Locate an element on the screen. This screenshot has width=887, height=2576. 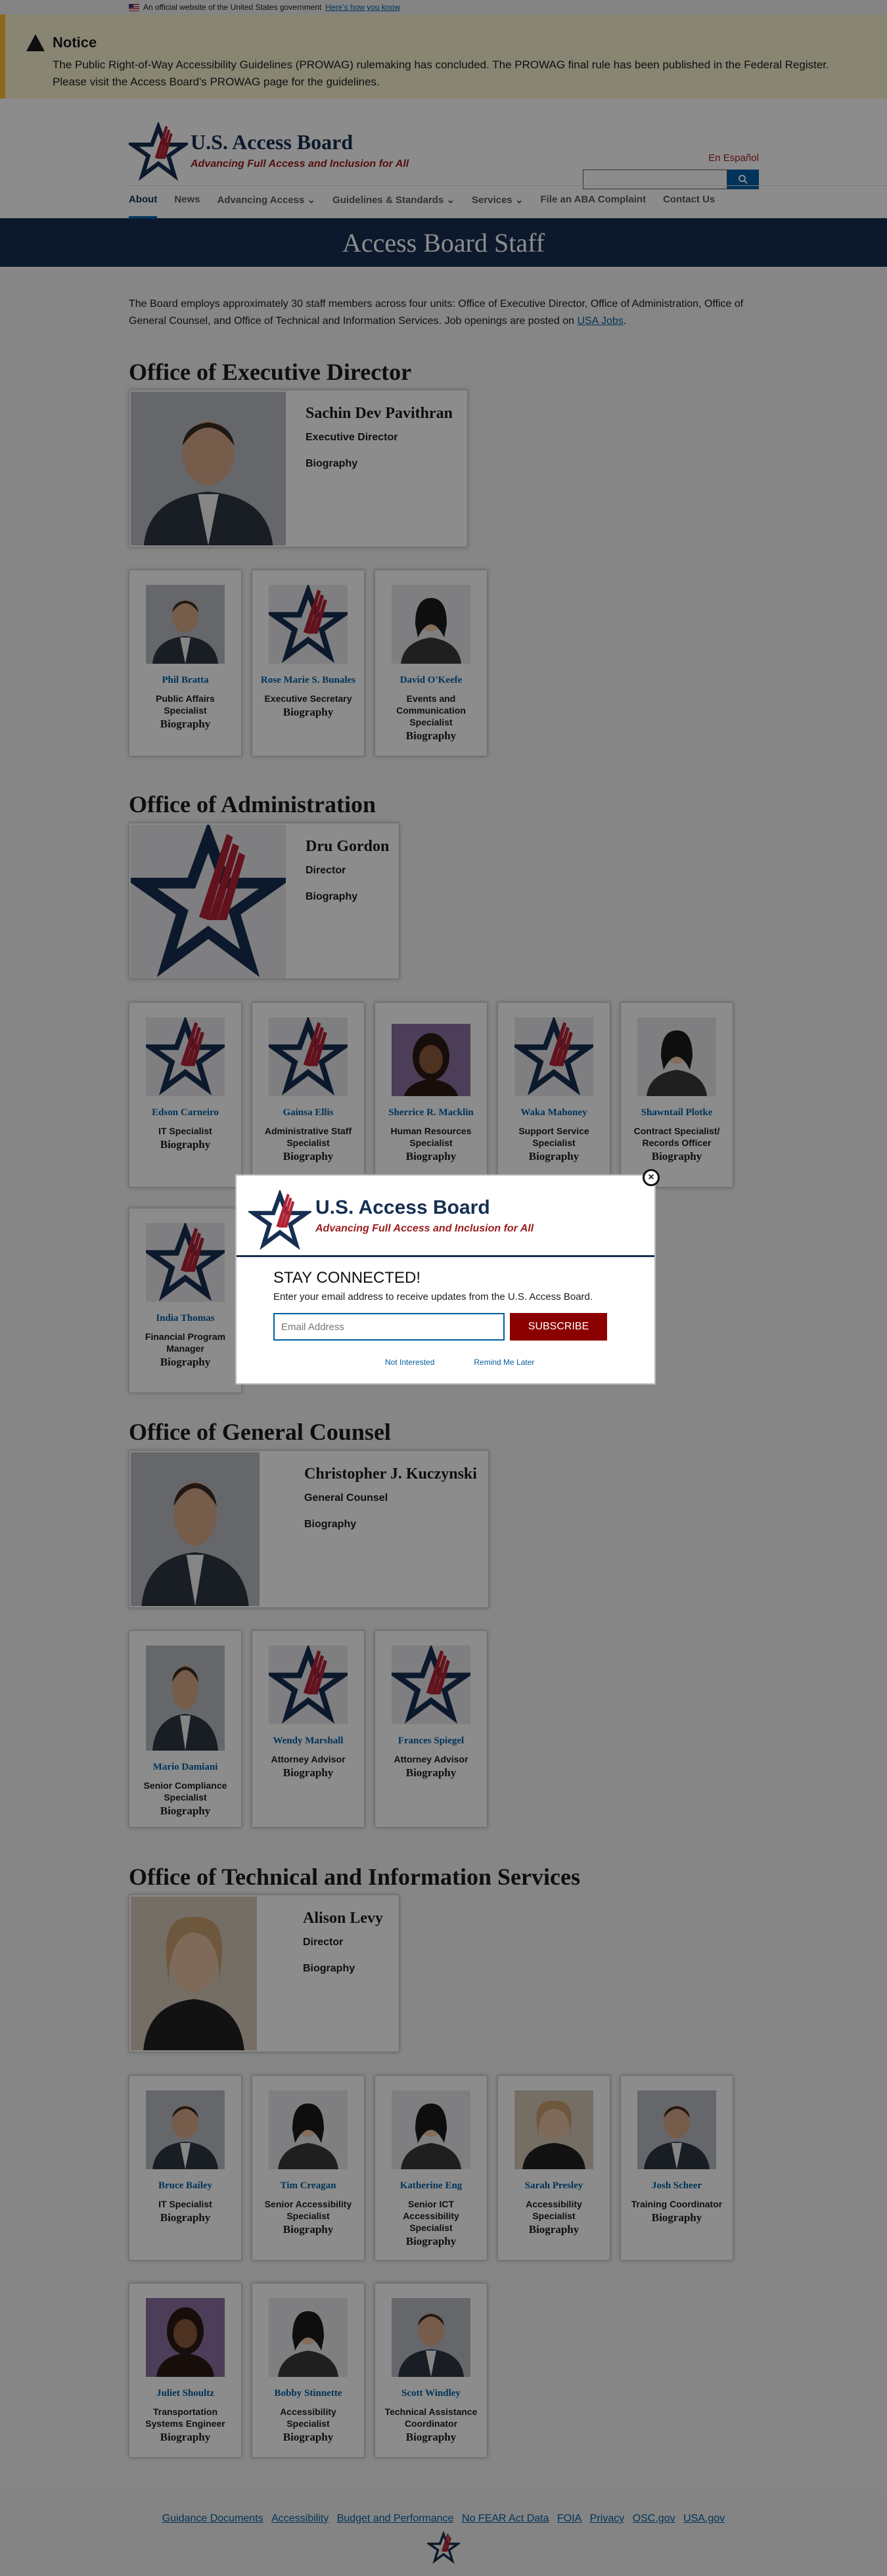
not-interested-link: Not Interested is located at coordinates (409, 1362).